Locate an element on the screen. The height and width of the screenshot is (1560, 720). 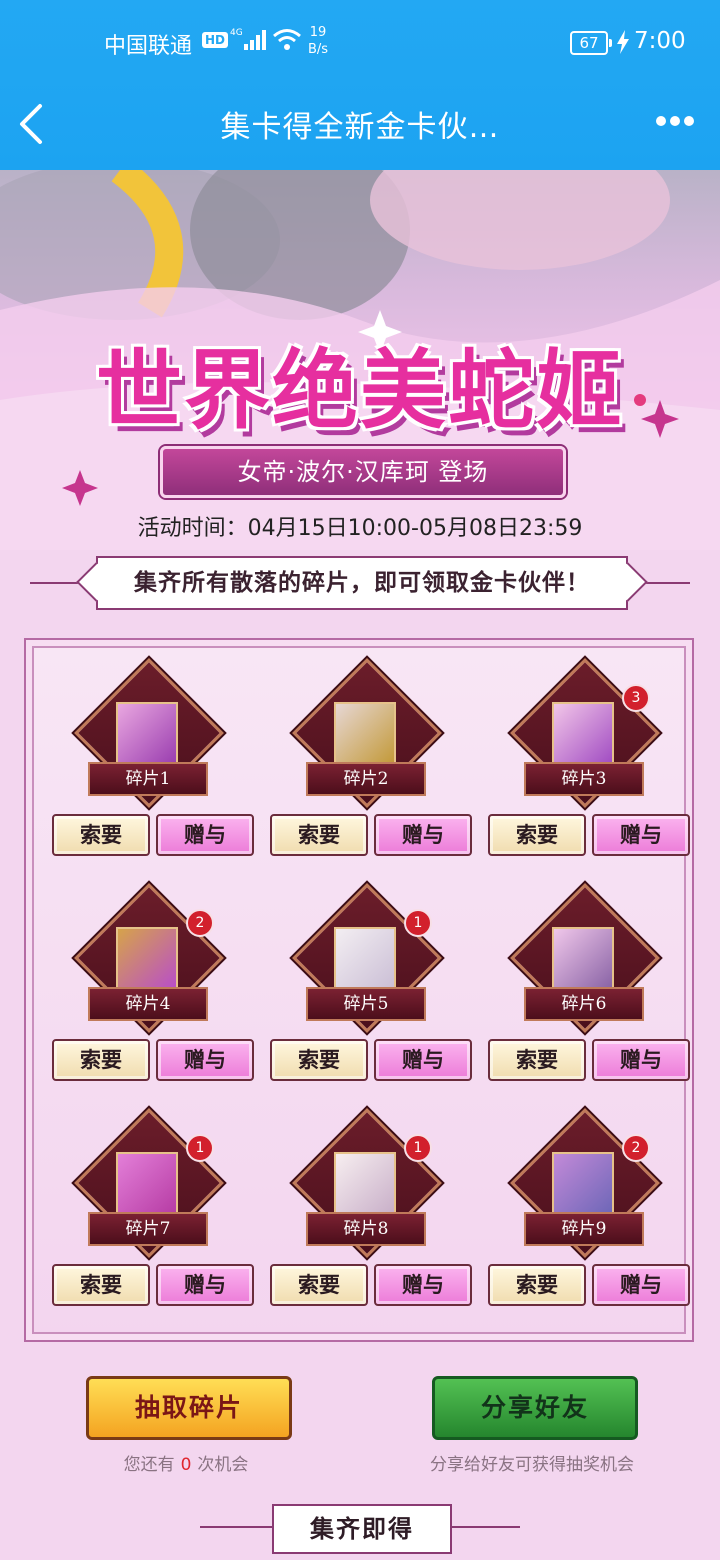
event-time: 活动时间：04月15日10:00-05月08日23:59 is located at coordinates (360, 528).